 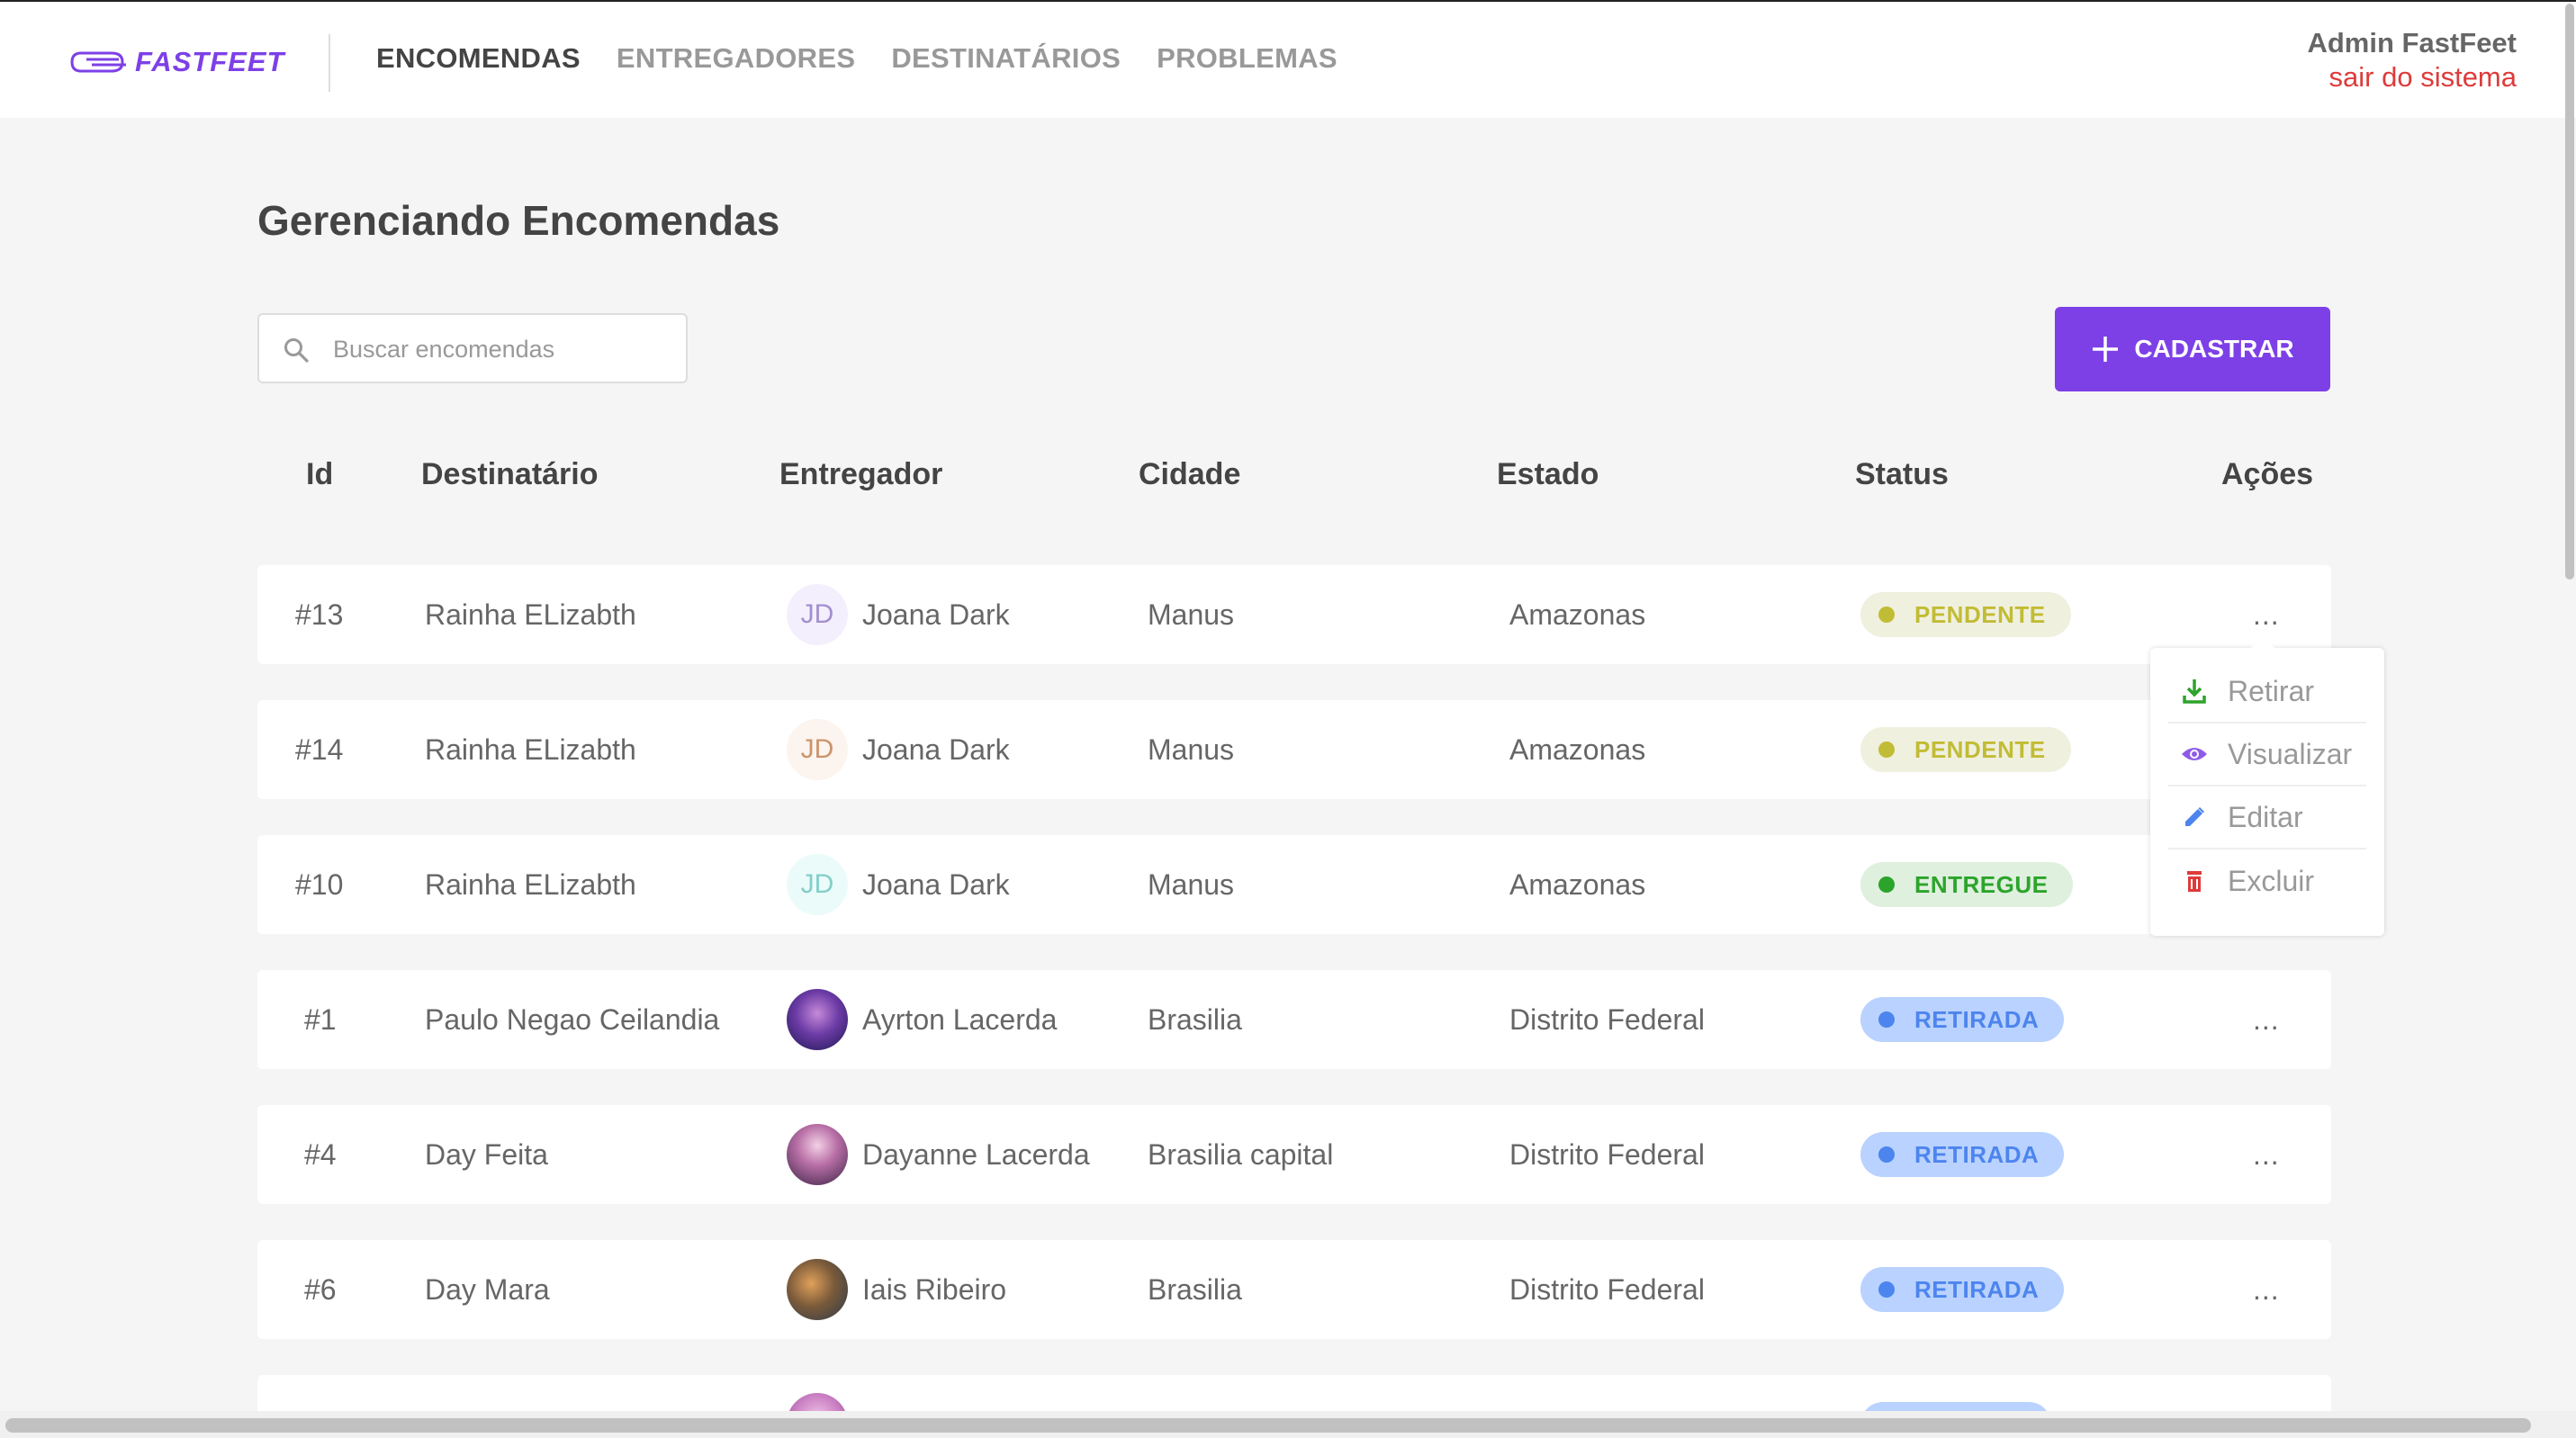 What do you see at coordinates (2194, 817) in the screenshot?
I see `pencil-icon` at bounding box center [2194, 817].